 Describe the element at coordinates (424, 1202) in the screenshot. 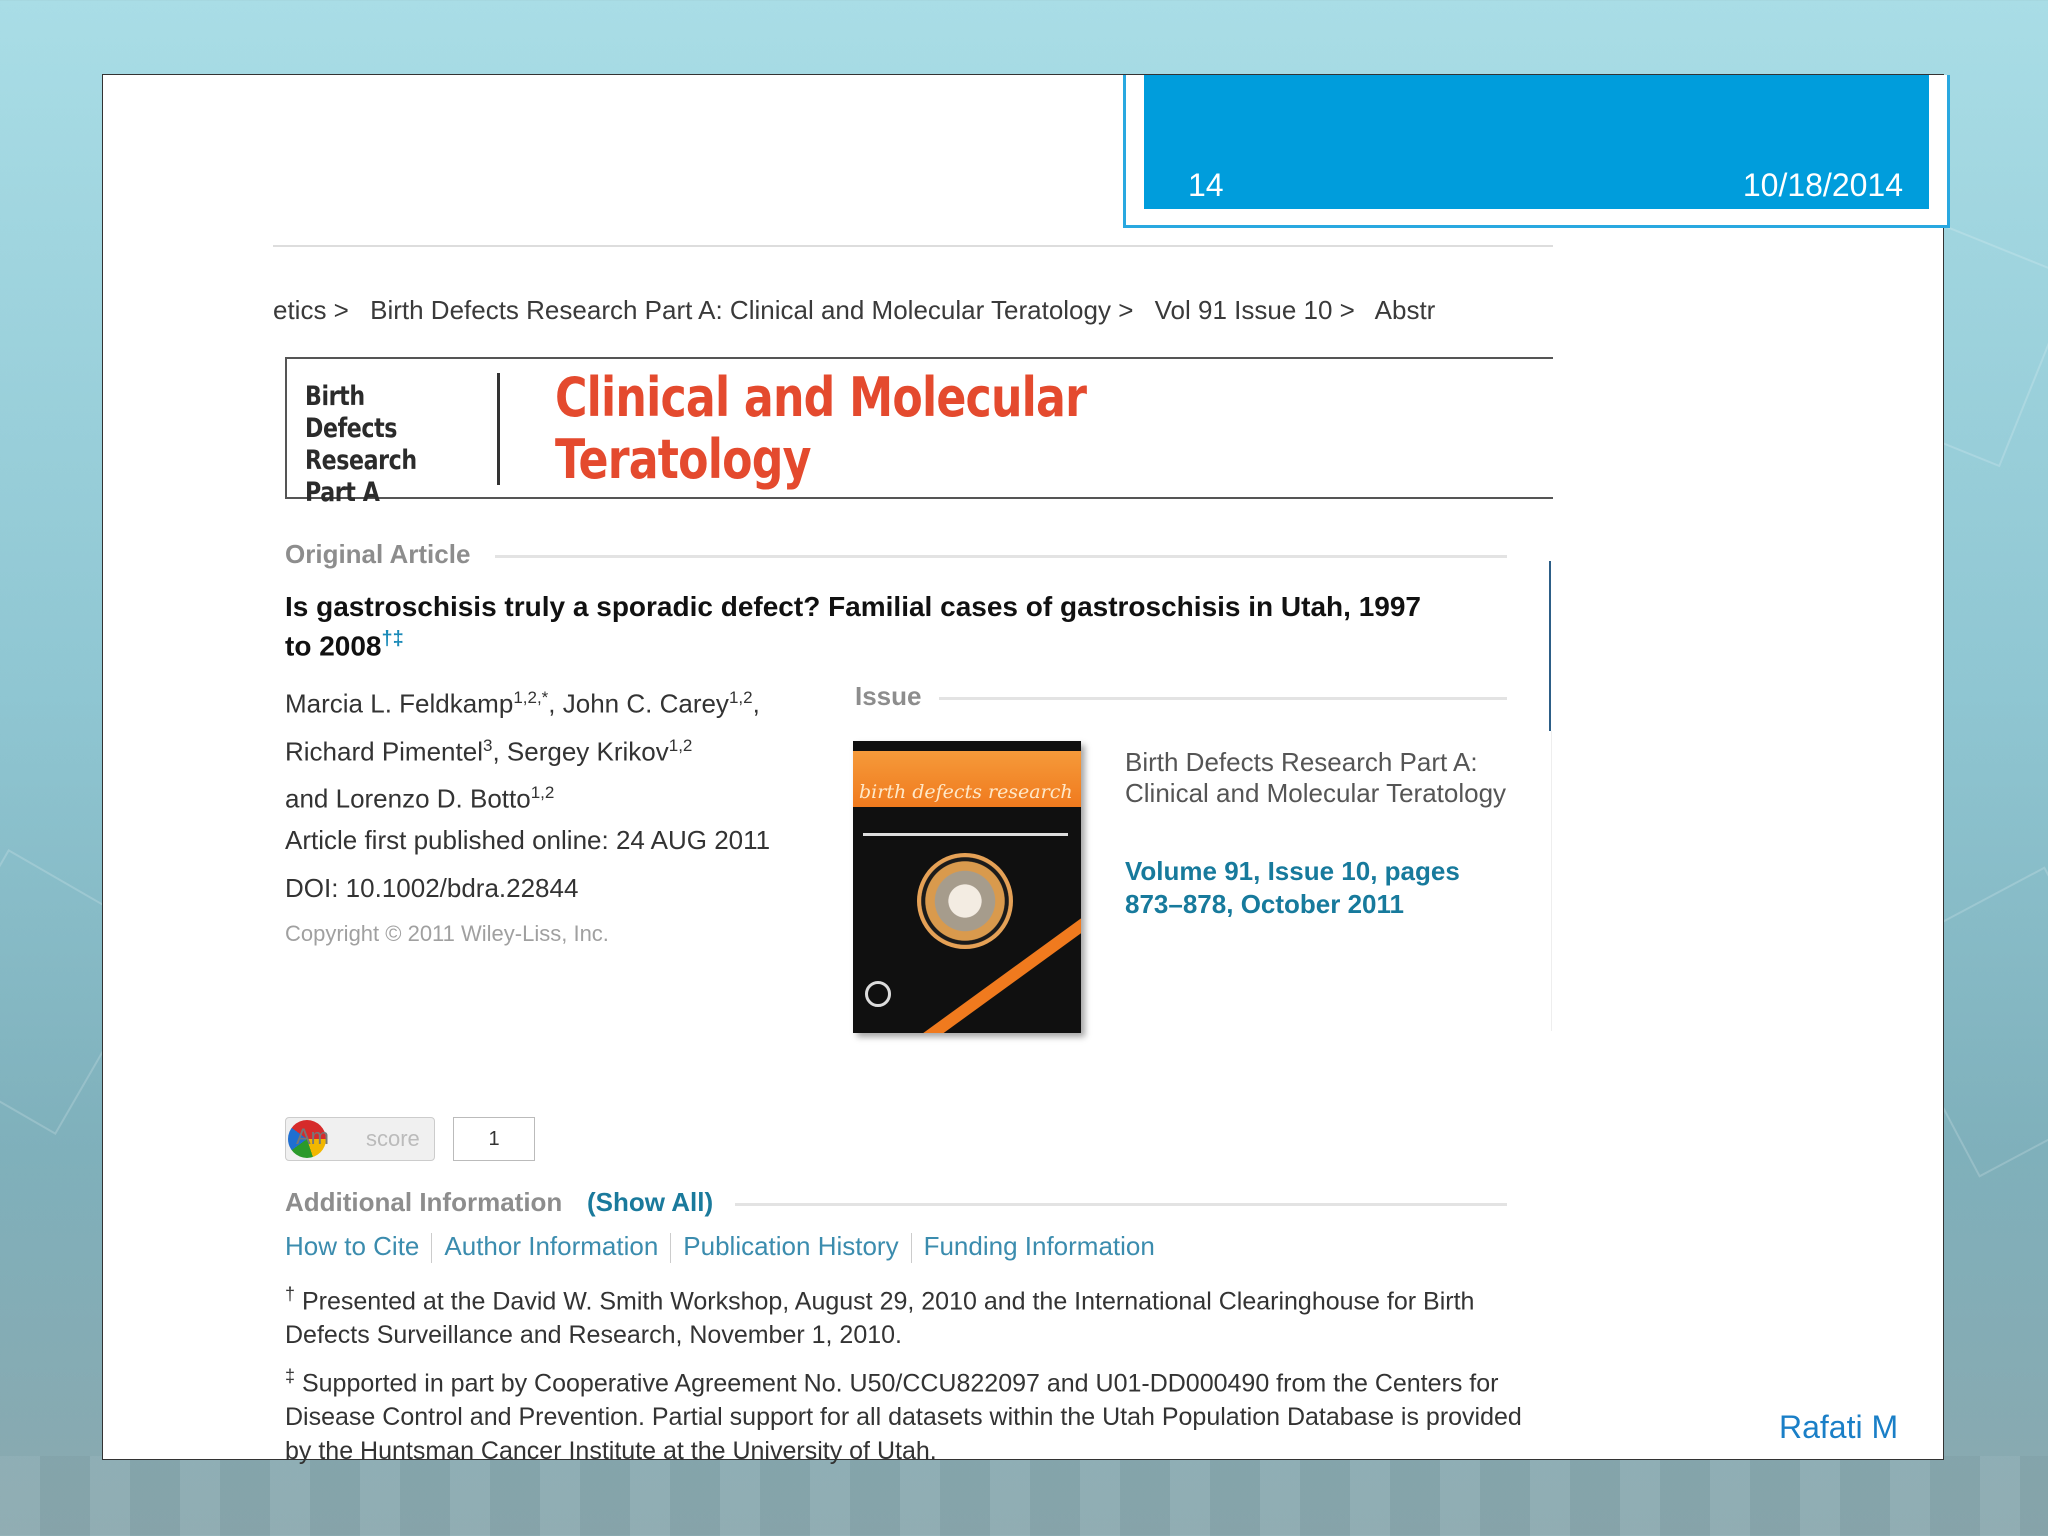

I see `section-label-additional-info: Additional Information` at that location.